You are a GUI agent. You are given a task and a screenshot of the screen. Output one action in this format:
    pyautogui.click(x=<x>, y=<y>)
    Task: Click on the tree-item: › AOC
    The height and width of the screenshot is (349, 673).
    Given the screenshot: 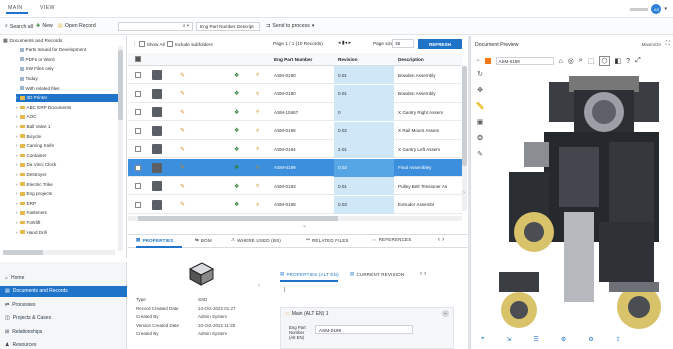 What is the action you would take?
    pyautogui.click(x=61, y=117)
    